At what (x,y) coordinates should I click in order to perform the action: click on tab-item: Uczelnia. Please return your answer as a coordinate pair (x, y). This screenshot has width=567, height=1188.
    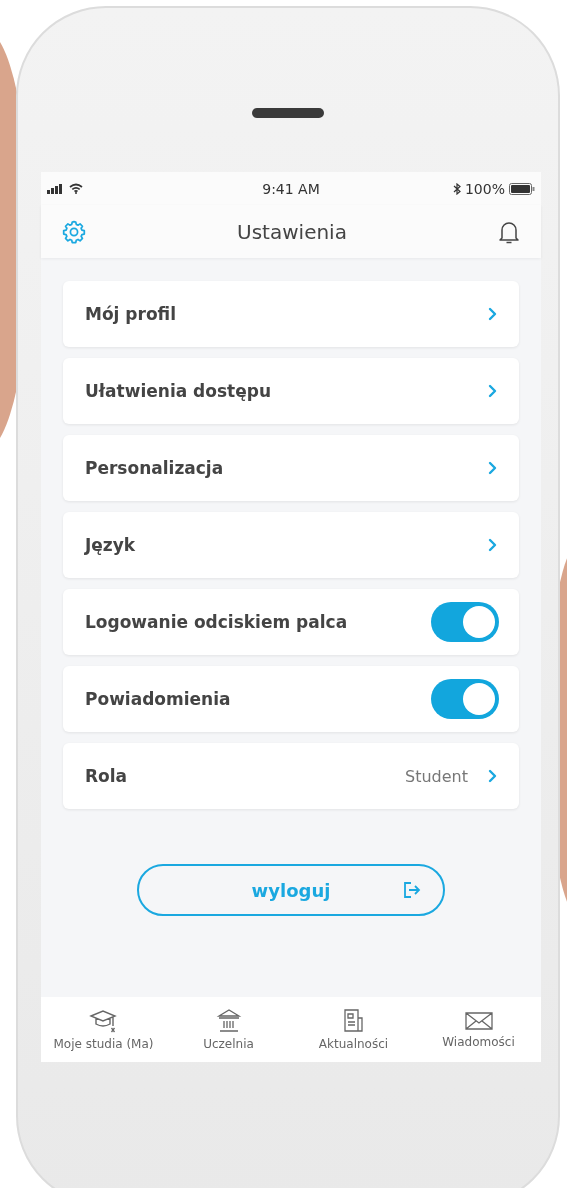
    Looking at the image, I should click on (228, 1029).